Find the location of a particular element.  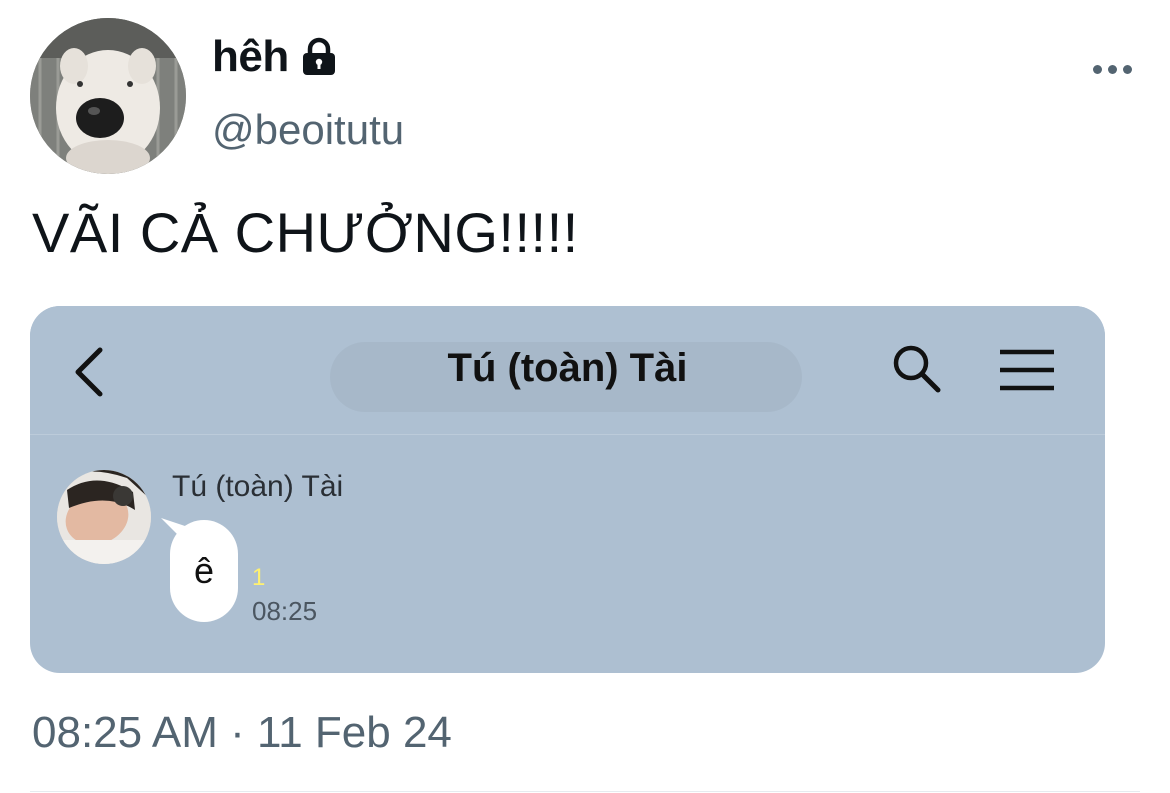

chat-header: Tú (toàn) Tài is located at coordinates (567, 370).